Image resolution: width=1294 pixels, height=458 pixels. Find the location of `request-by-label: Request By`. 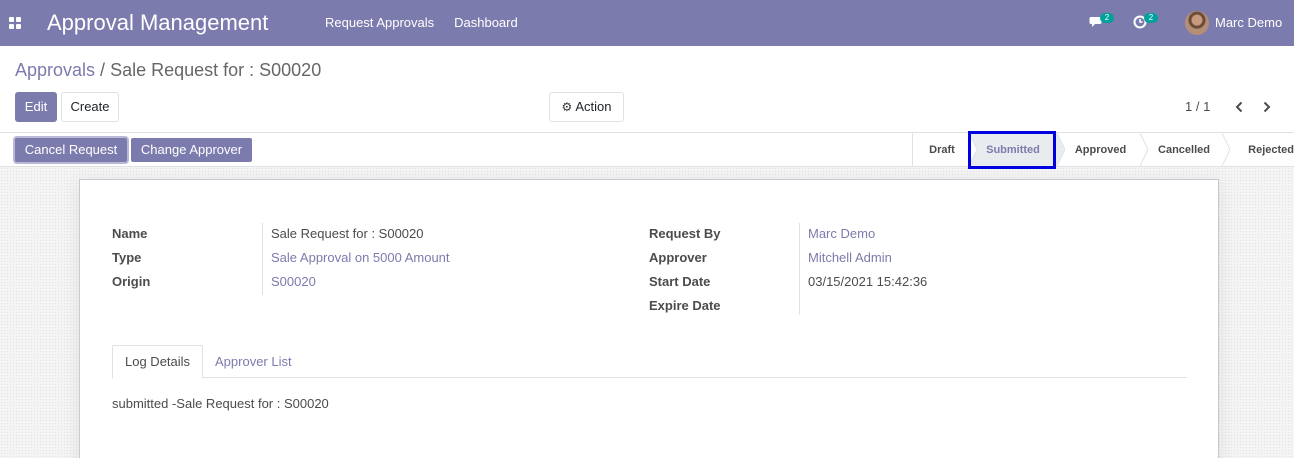

request-by-label: Request By is located at coordinates (685, 233).